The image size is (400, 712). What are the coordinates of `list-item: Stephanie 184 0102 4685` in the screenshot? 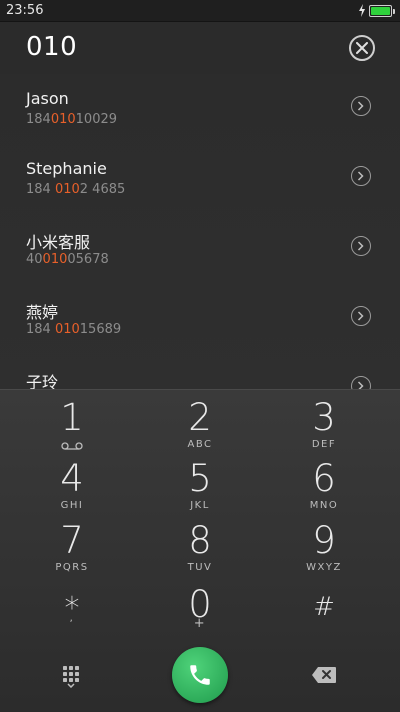 It's located at (200, 179).